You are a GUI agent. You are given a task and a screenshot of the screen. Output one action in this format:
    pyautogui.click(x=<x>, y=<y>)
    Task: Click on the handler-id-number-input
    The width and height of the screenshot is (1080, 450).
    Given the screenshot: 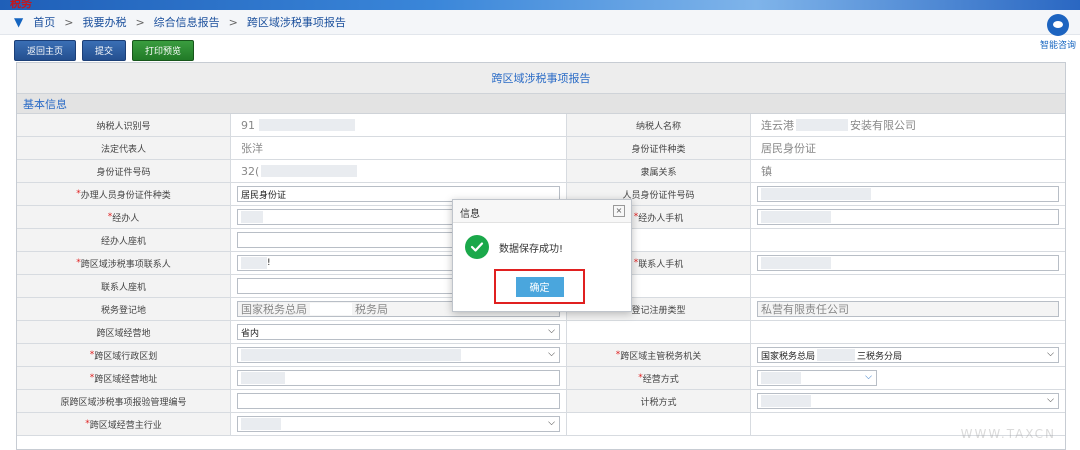 What is the action you would take?
    pyautogui.click(x=908, y=194)
    